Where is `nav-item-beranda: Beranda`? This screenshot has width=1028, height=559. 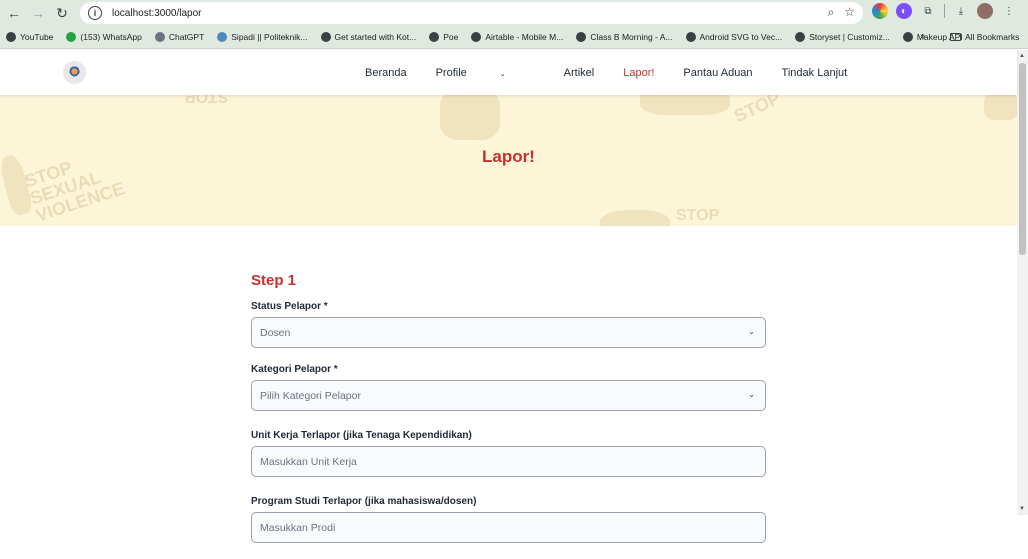 nav-item-beranda: Beranda is located at coordinates (386, 73).